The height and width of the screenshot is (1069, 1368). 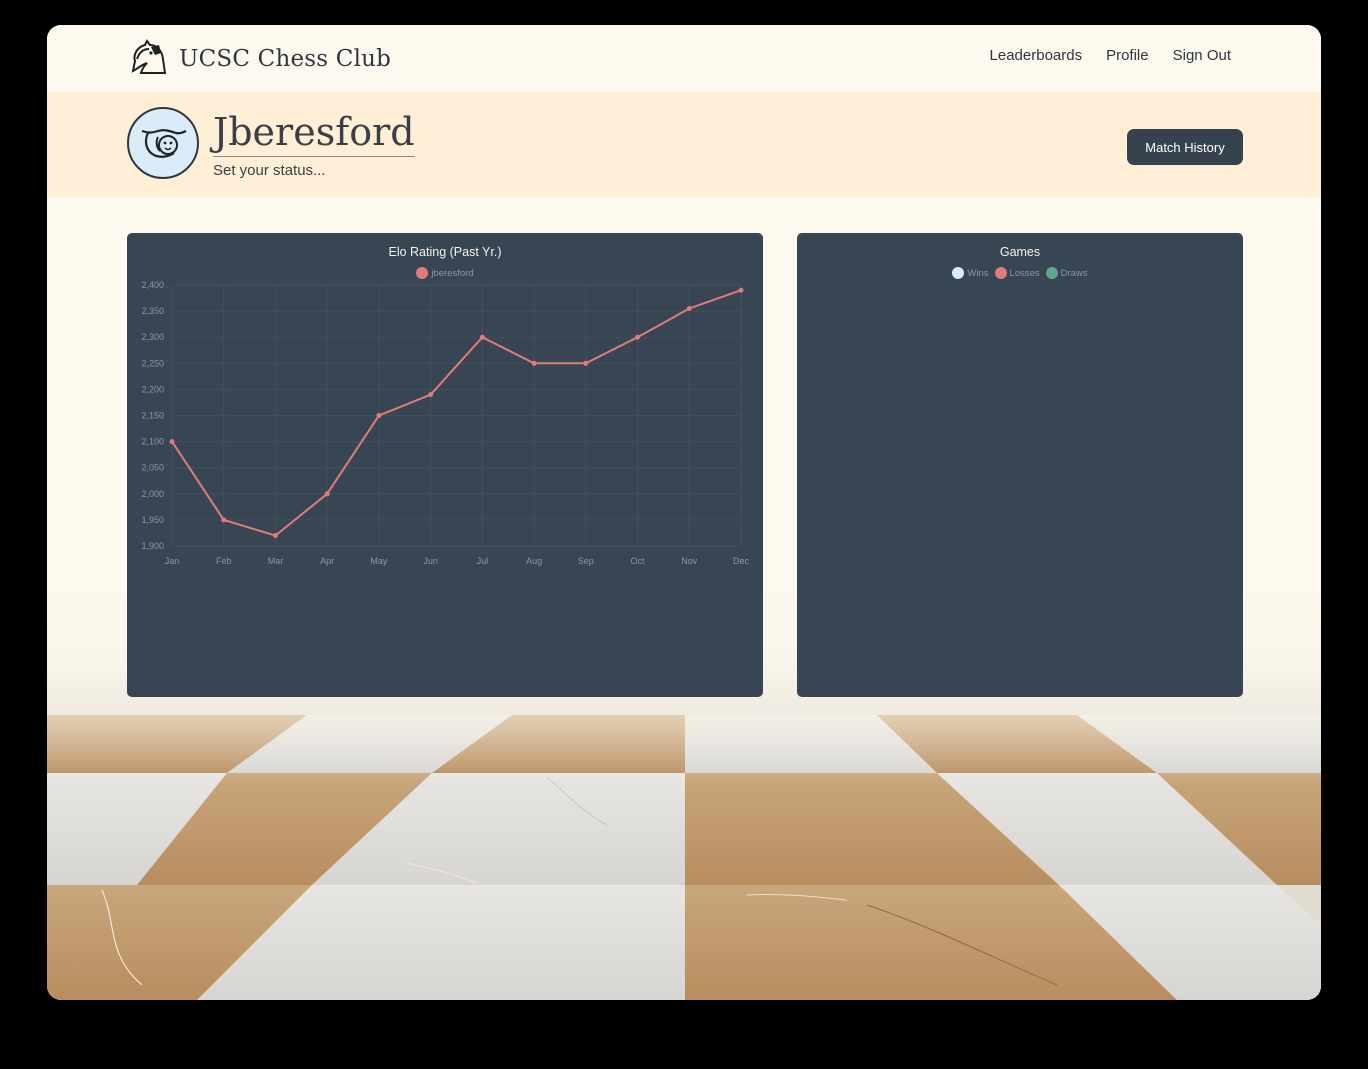 I want to click on legend-item-wins: Wins, so click(x=970, y=273).